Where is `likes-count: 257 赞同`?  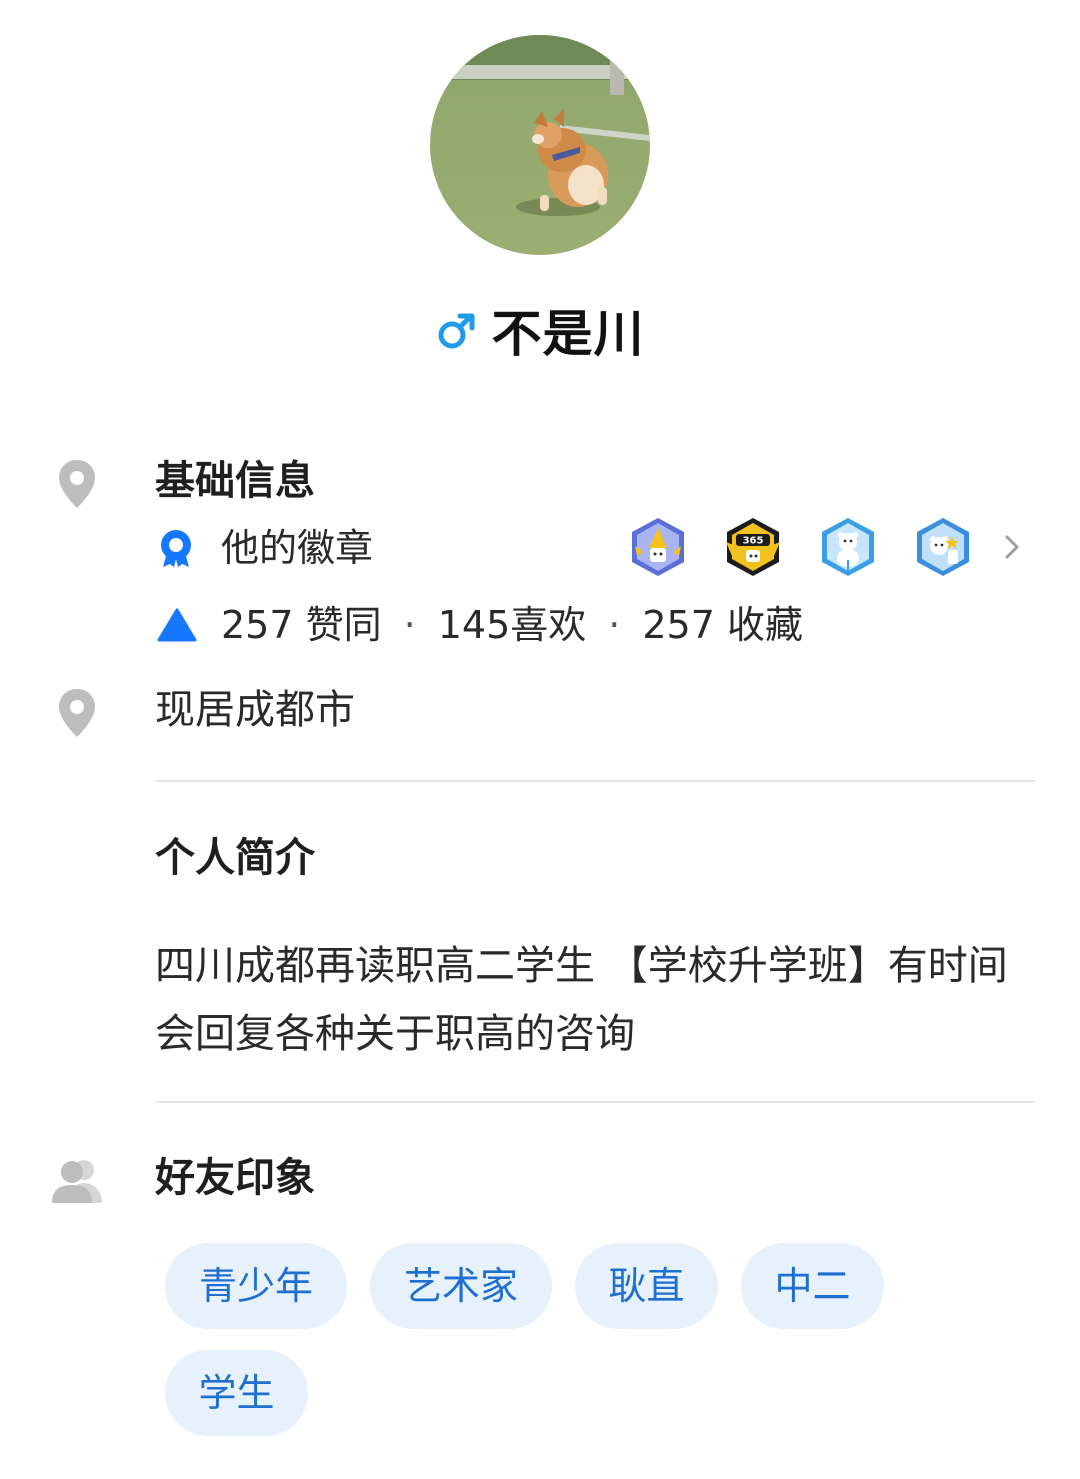 likes-count: 257 赞同 is located at coordinates (301, 625).